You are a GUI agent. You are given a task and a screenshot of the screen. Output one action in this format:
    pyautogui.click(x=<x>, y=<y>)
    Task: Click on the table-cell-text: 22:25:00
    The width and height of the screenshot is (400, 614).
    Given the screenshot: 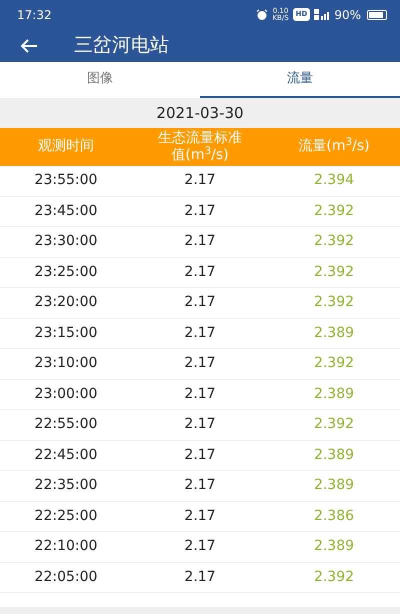 What is the action you would take?
    pyautogui.click(x=66, y=516)
    